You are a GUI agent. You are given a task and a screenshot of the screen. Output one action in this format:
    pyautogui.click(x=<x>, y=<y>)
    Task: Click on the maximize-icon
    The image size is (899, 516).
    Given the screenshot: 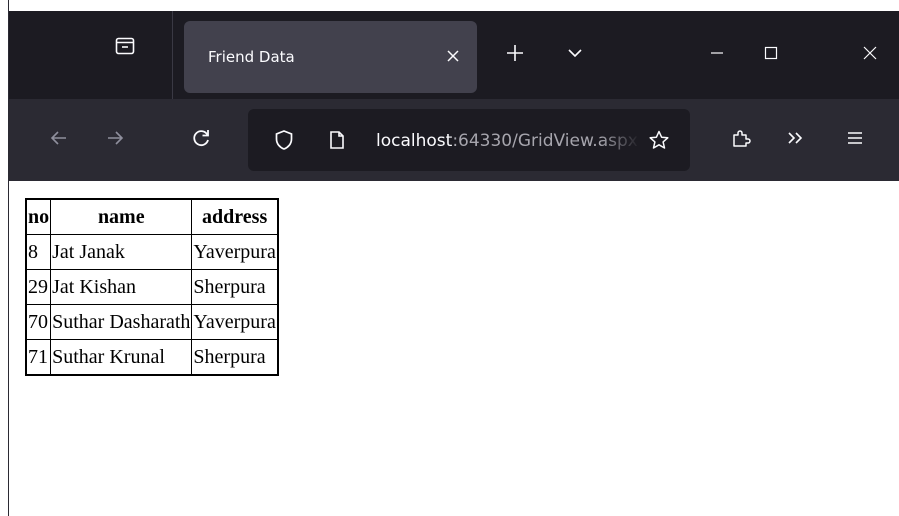 What is the action you would take?
    pyautogui.click(x=771, y=53)
    